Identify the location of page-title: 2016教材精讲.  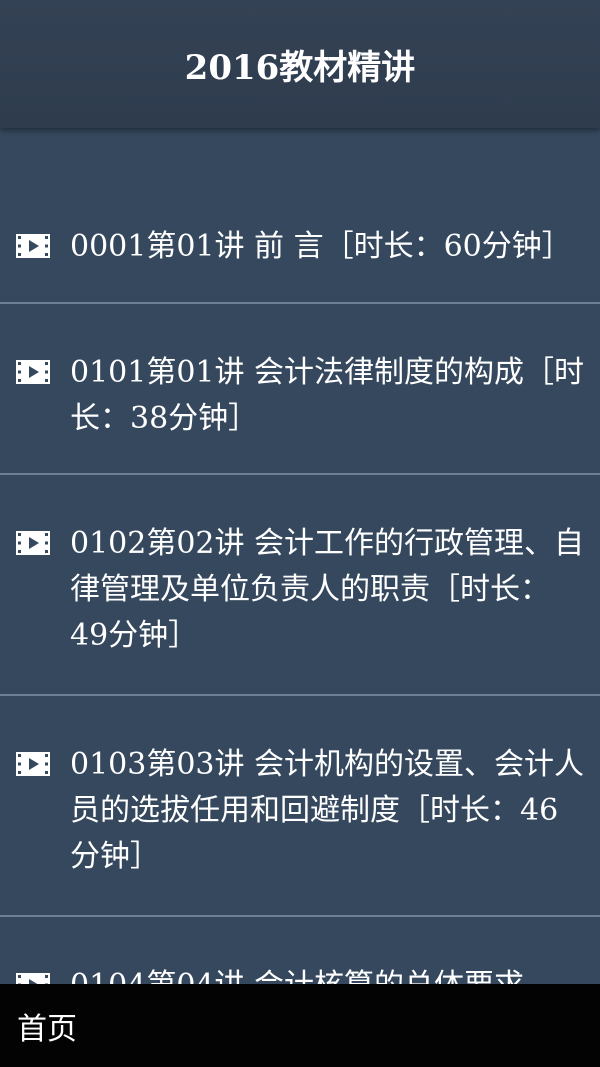
(300, 67).